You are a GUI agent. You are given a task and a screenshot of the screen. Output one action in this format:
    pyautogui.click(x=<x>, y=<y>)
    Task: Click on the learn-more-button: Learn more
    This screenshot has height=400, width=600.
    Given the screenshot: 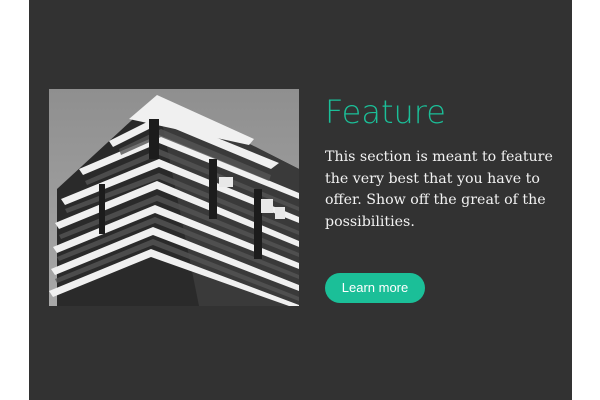 What is the action you would take?
    pyautogui.click(x=375, y=288)
    